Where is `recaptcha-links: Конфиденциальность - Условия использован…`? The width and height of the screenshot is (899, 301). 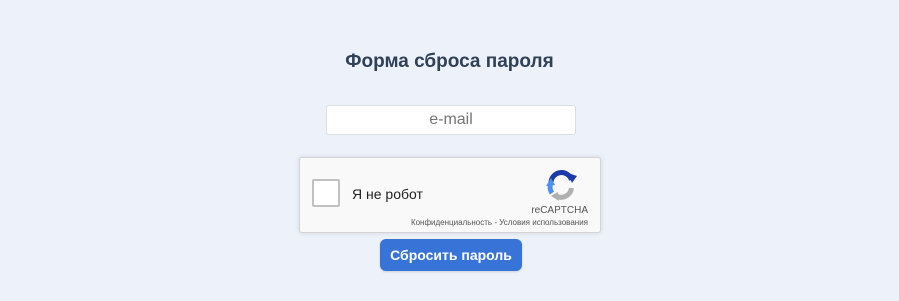
recaptcha-links: Конфиденциальность - Условия использован… is located at coordinates (499, 223).